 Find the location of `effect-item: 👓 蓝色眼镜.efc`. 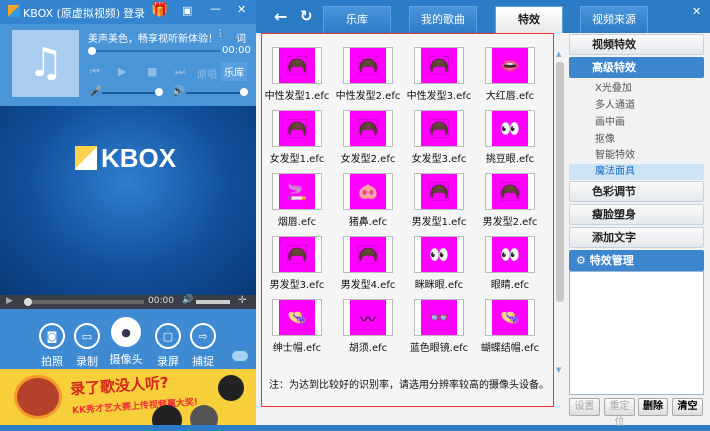

effect-item: 👓 蓝色眼镜.efc is located at coordinates (439, 326).